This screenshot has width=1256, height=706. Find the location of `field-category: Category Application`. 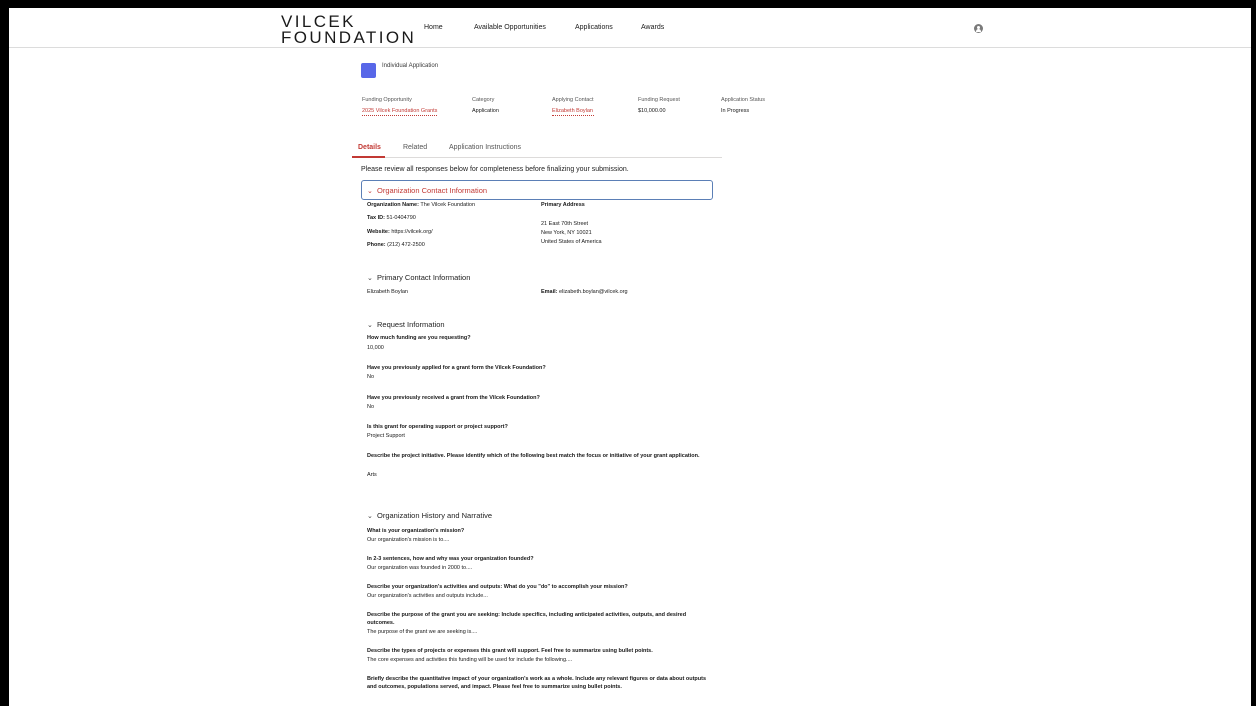

field-category: Category Application is located at coordinates (485, 105).